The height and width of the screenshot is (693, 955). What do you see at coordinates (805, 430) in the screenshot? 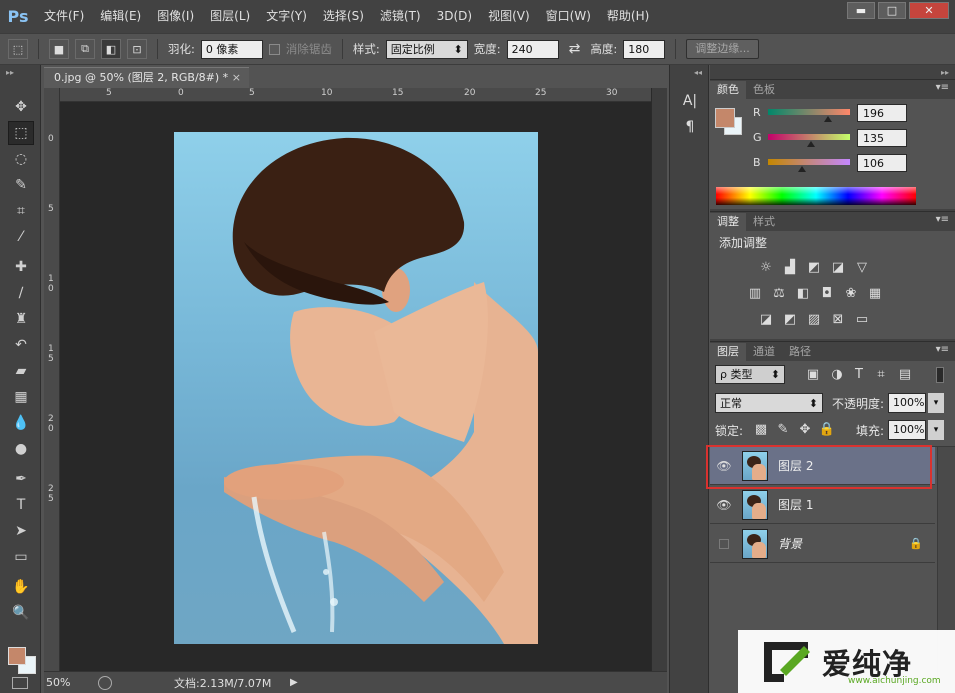
I see `lock-position-icon: ✥` at bounding box center [805, 430].